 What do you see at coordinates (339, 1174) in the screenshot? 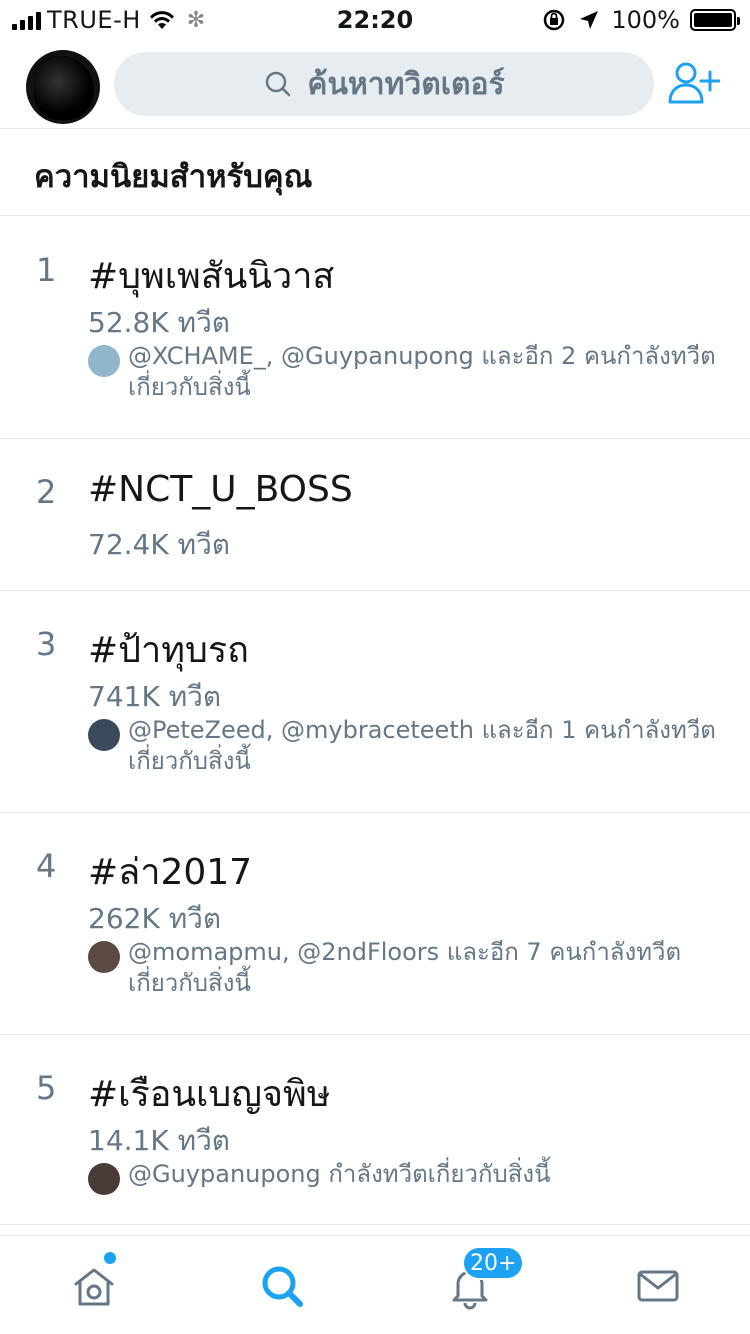
I see `trend-context-text: @Guypanupong กำลังทวีตเกี่ยวกับสิ่งนี้` at bounding box center [339, 1174].